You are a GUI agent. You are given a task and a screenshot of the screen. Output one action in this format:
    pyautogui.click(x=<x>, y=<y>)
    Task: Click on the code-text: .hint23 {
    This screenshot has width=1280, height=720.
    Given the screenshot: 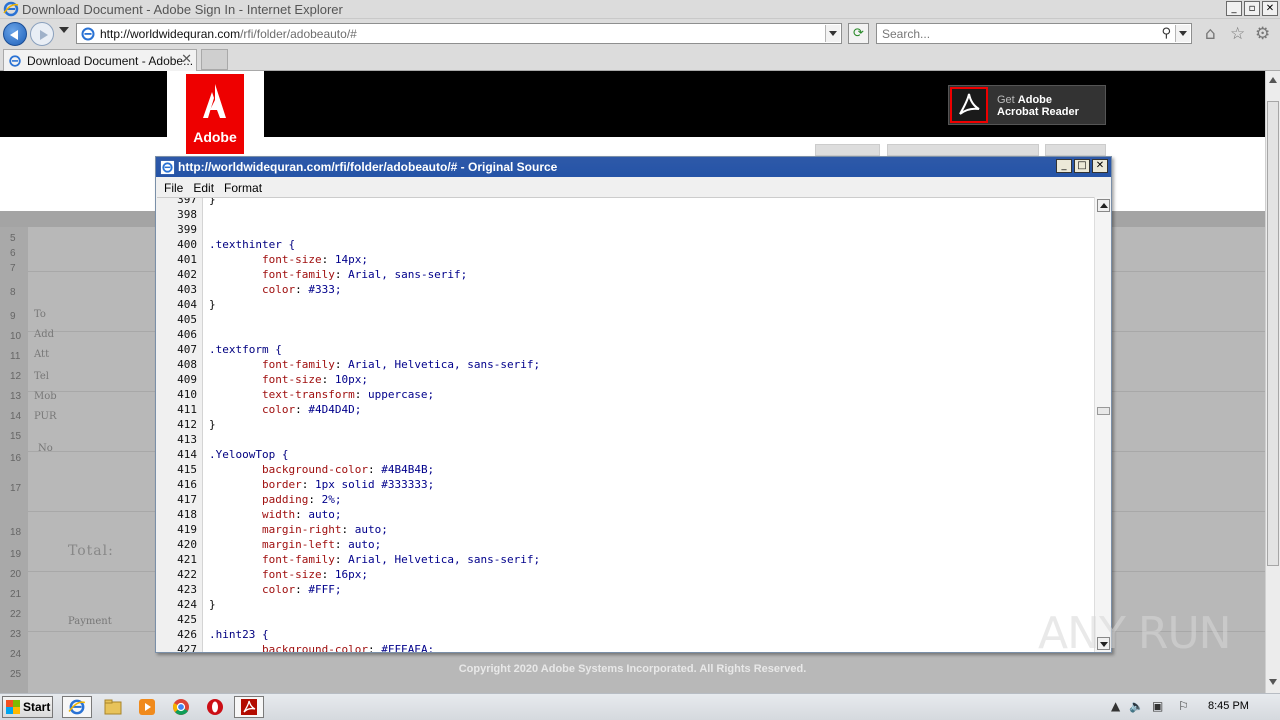 What is the action you would take?
    pyautogui.click(x=239, y=634)
    